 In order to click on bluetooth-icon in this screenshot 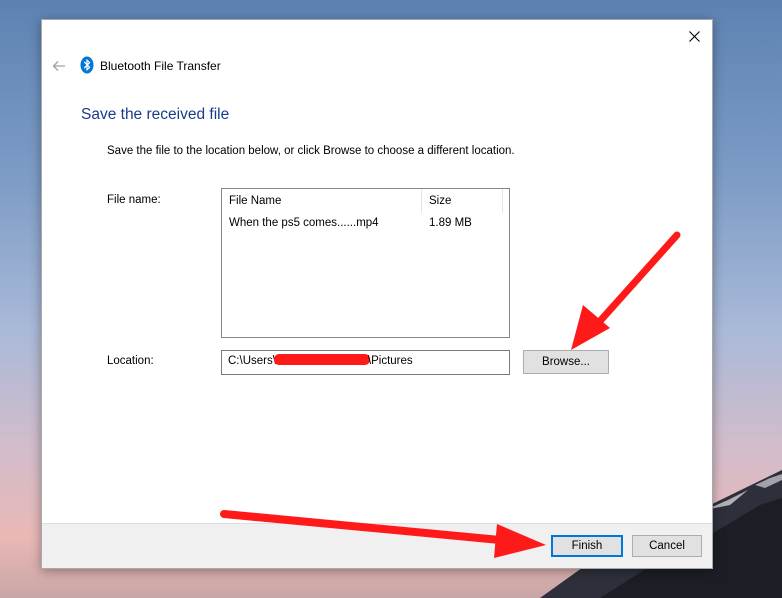, I will do `click(87, 65)`.